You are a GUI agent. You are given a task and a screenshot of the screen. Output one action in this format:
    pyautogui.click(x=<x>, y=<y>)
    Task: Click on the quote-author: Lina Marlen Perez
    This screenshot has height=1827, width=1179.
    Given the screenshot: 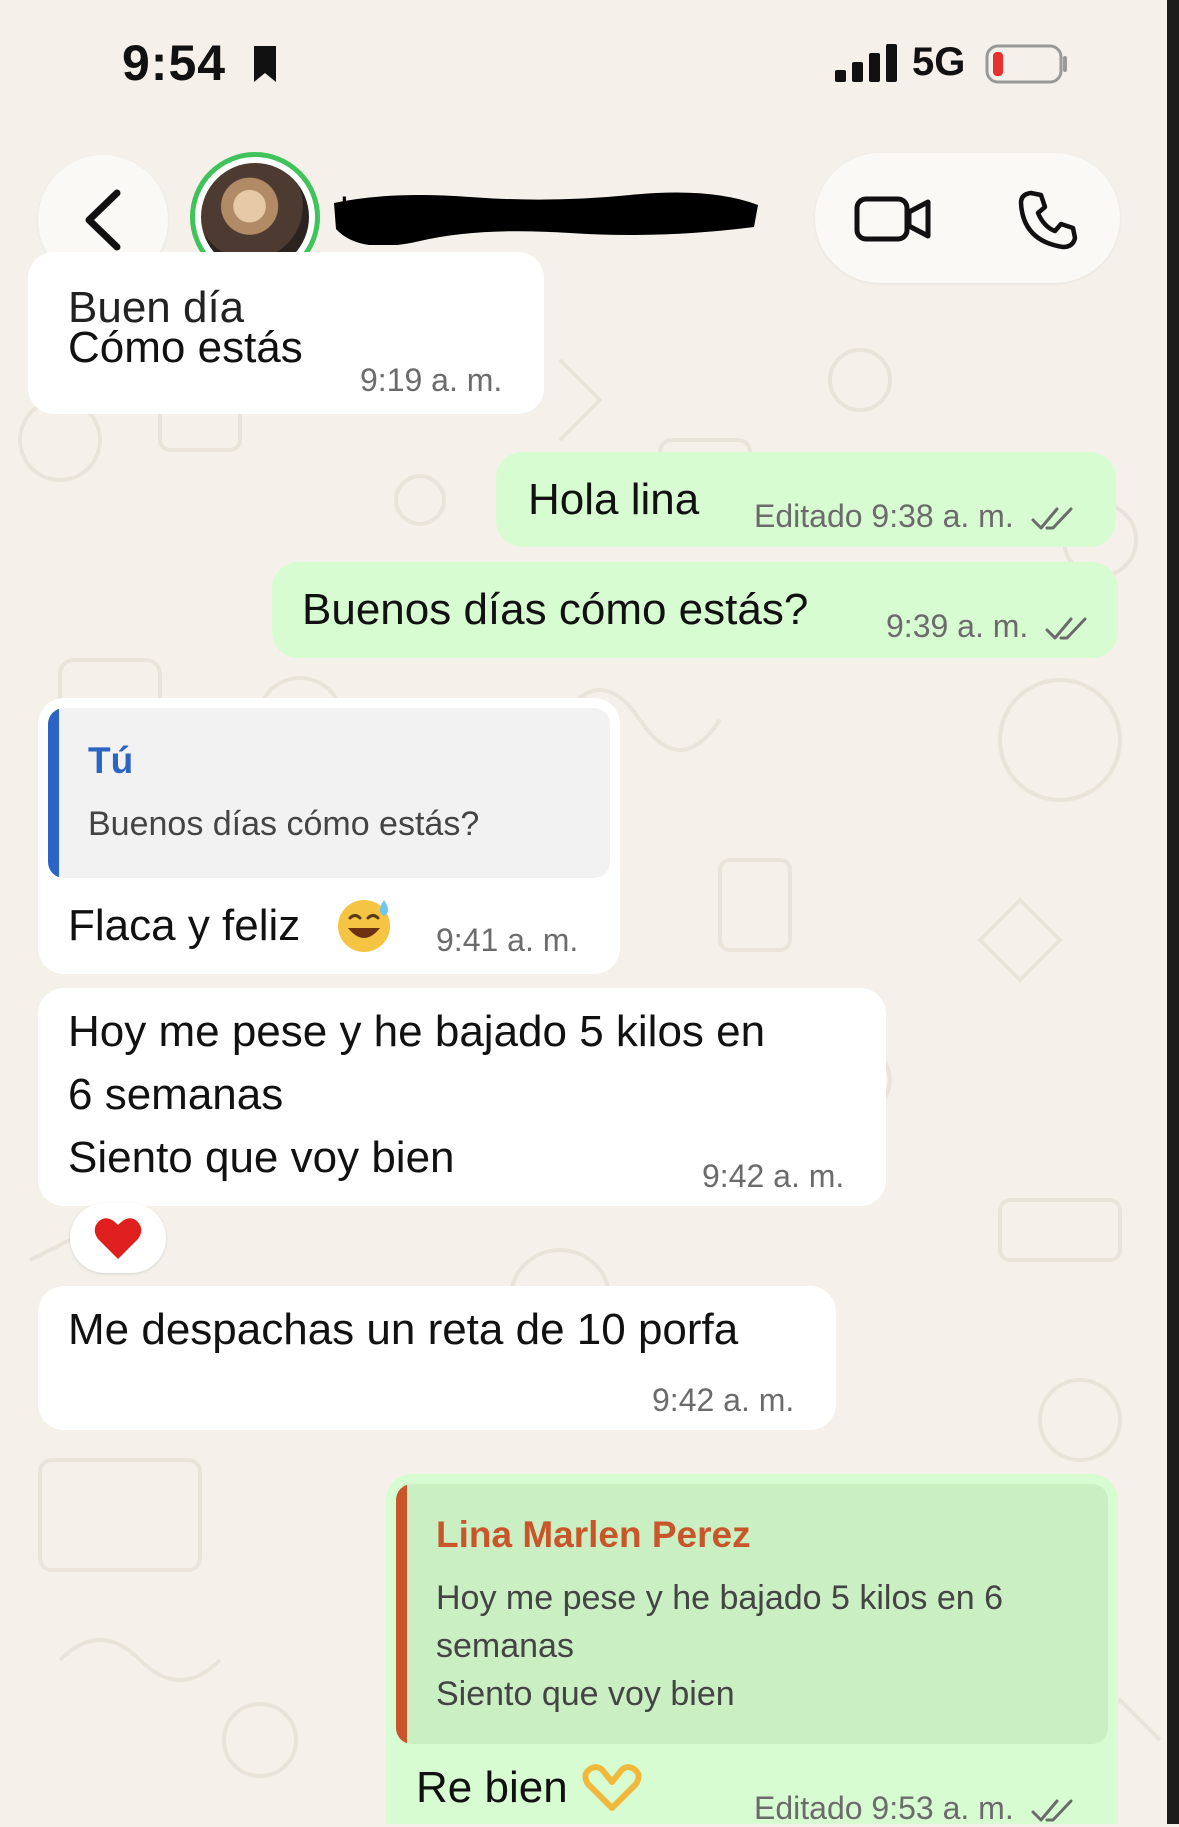 What is the action you would take?
    pyautogui.click(x=593, y=1534)
    